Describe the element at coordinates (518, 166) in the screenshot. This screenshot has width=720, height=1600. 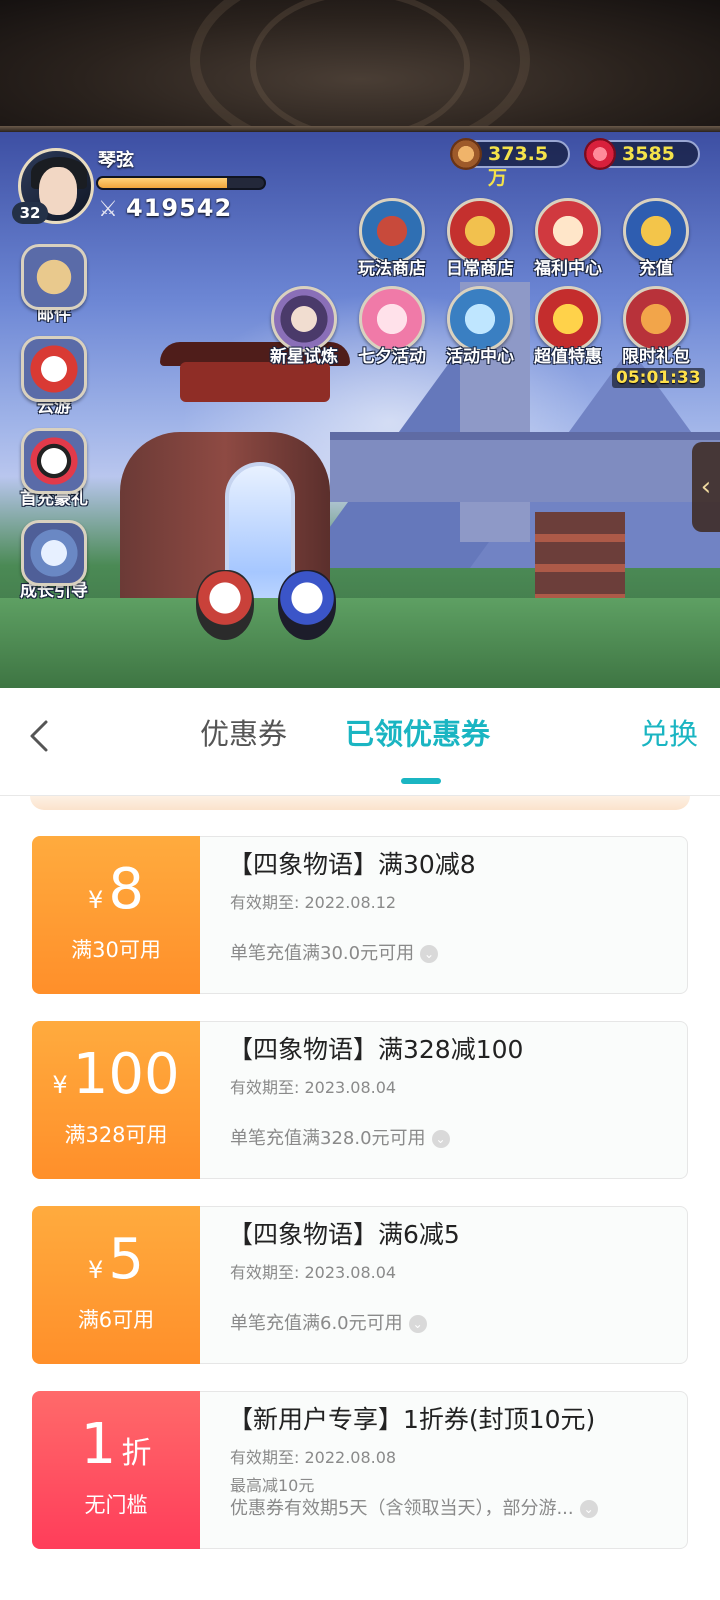
I see `coin-amount: 373.5万` at that location.